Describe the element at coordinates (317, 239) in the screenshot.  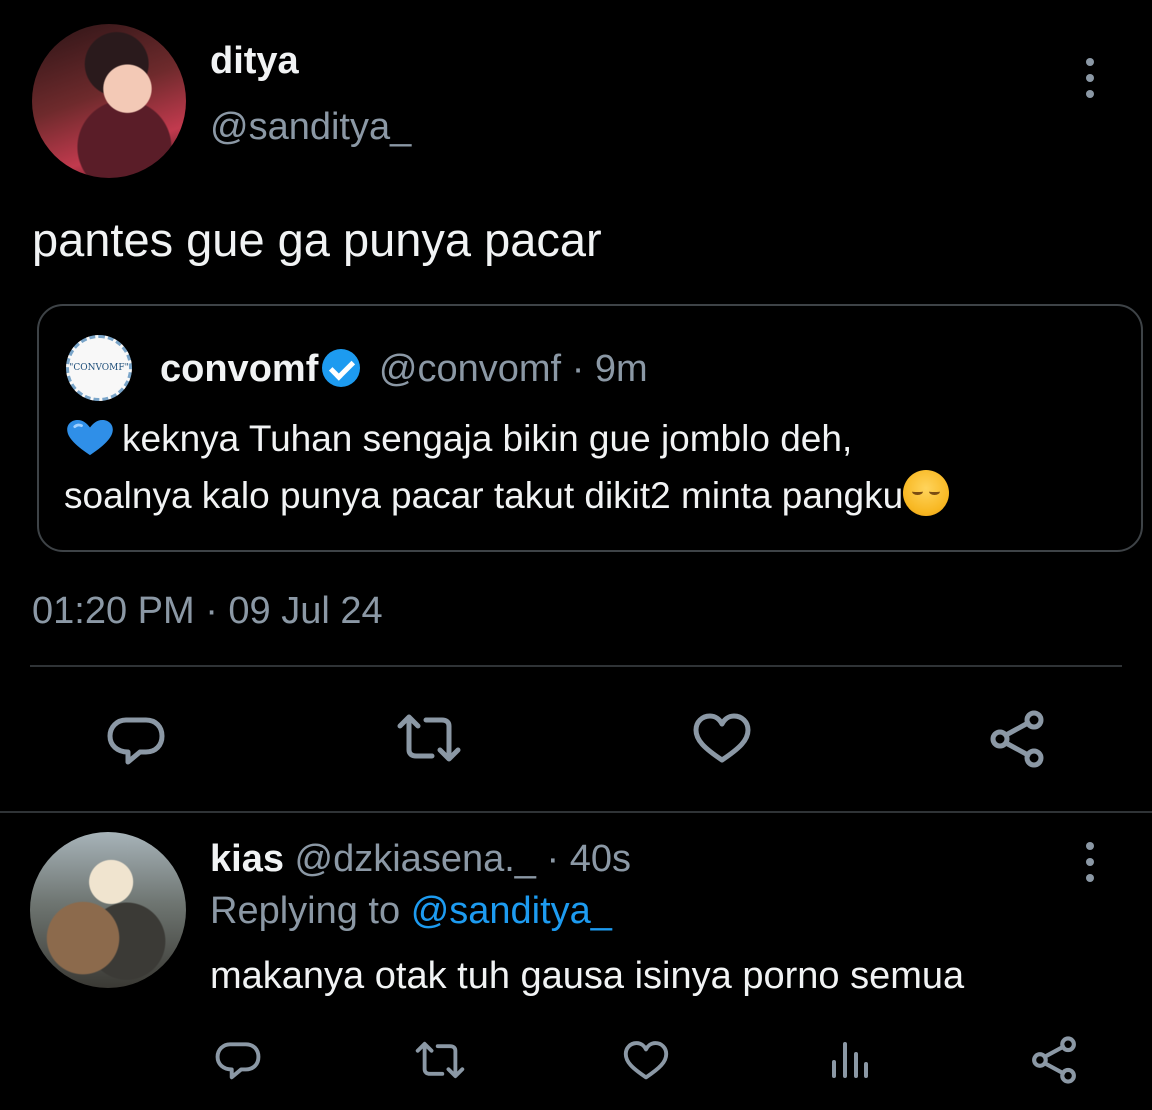
I see `tweet-text: pantes gue ga punya pacar` at that location.